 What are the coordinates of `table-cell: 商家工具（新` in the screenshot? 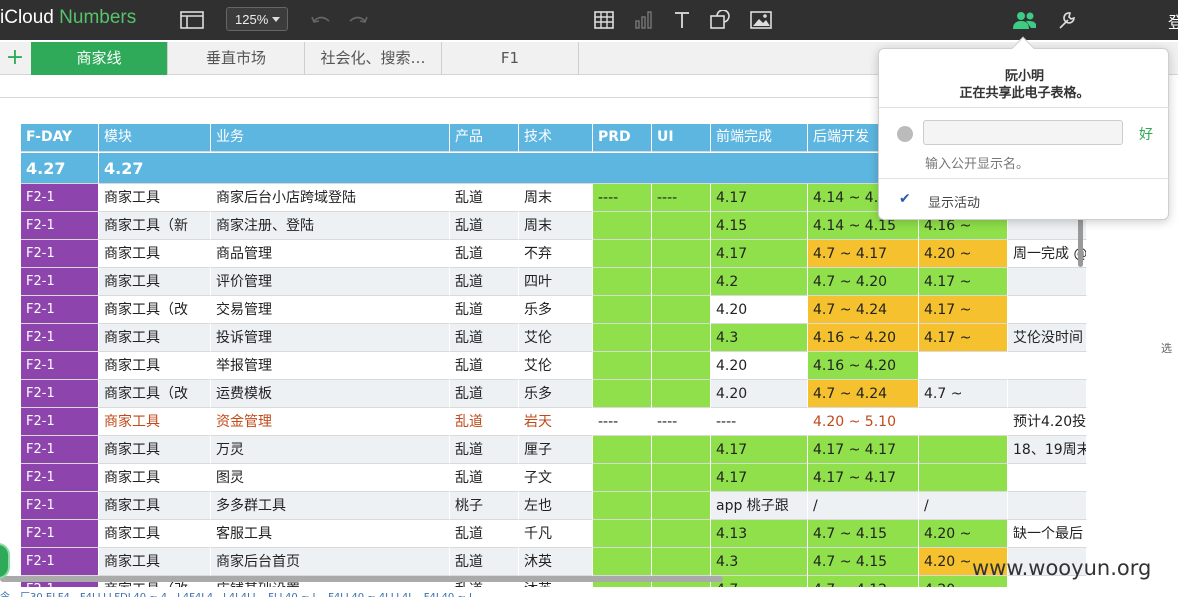 It's located at (155, 226).